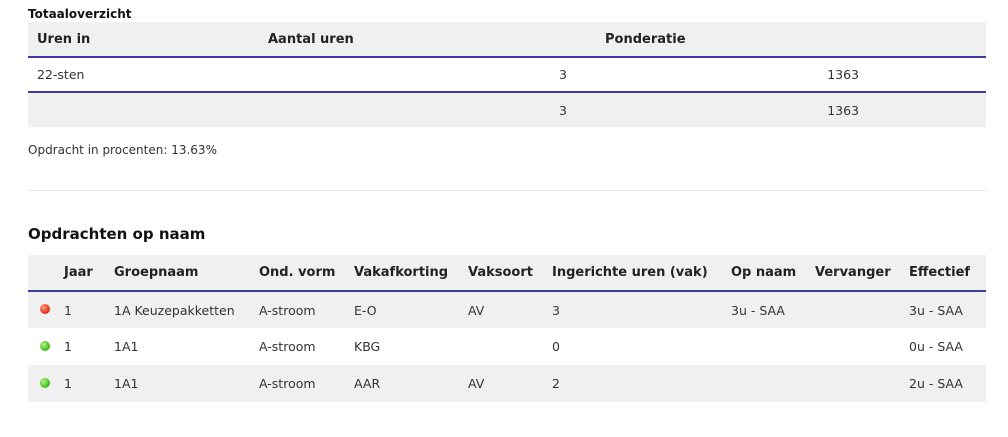  I want to click on cell-vaksoort, so click(510, 346).